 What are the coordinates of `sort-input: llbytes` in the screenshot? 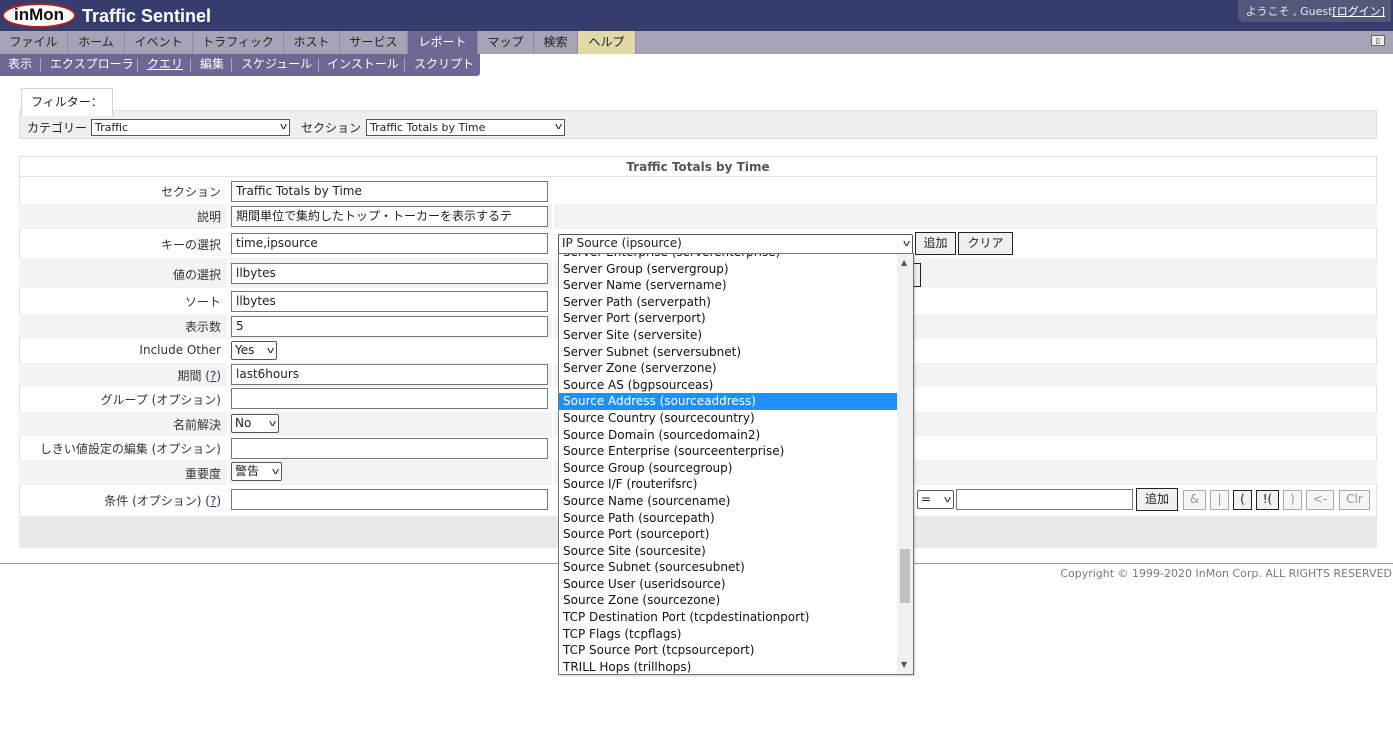 It's located at (389, 301).